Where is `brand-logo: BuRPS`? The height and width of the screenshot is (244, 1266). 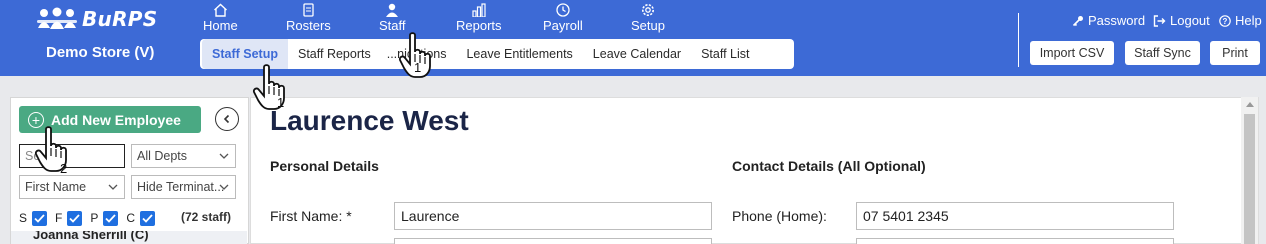 brand-logo: BuRPS is located at coordinates (96, 19).